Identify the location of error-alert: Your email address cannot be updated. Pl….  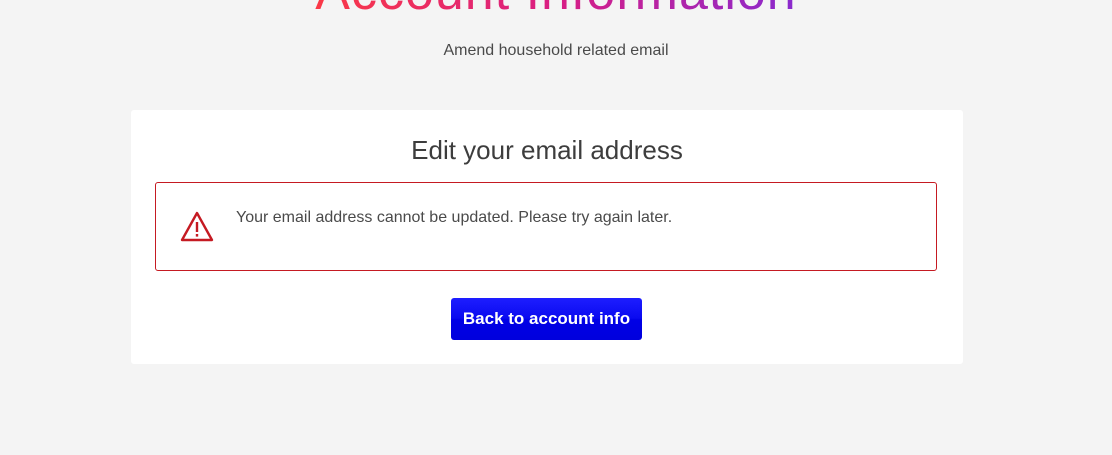
(546, 226).